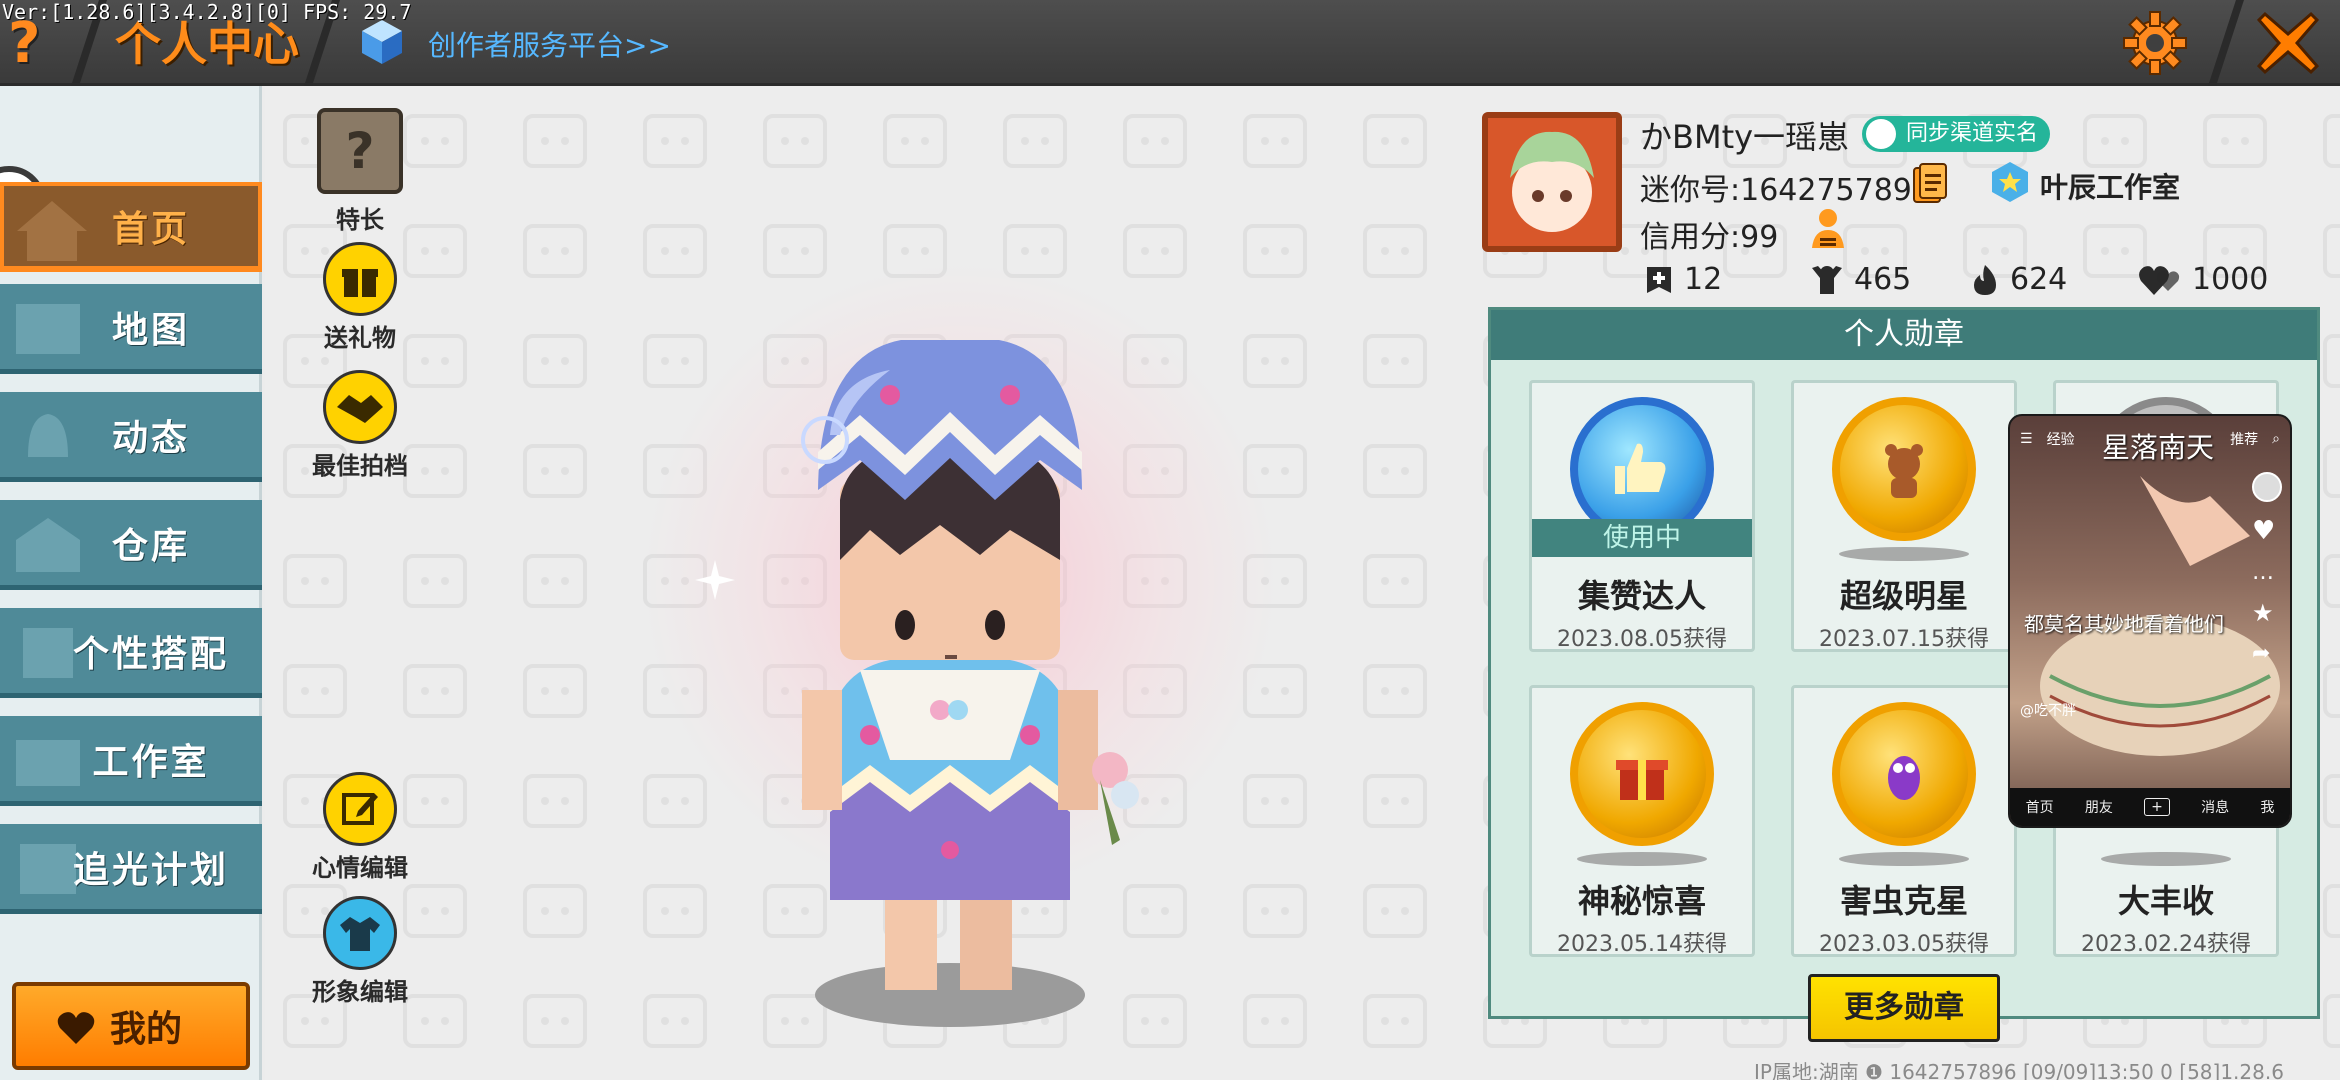 The width and height of the screenshot is (2340, 1080). I want to click on hearts-icon, so click(2159, 280).